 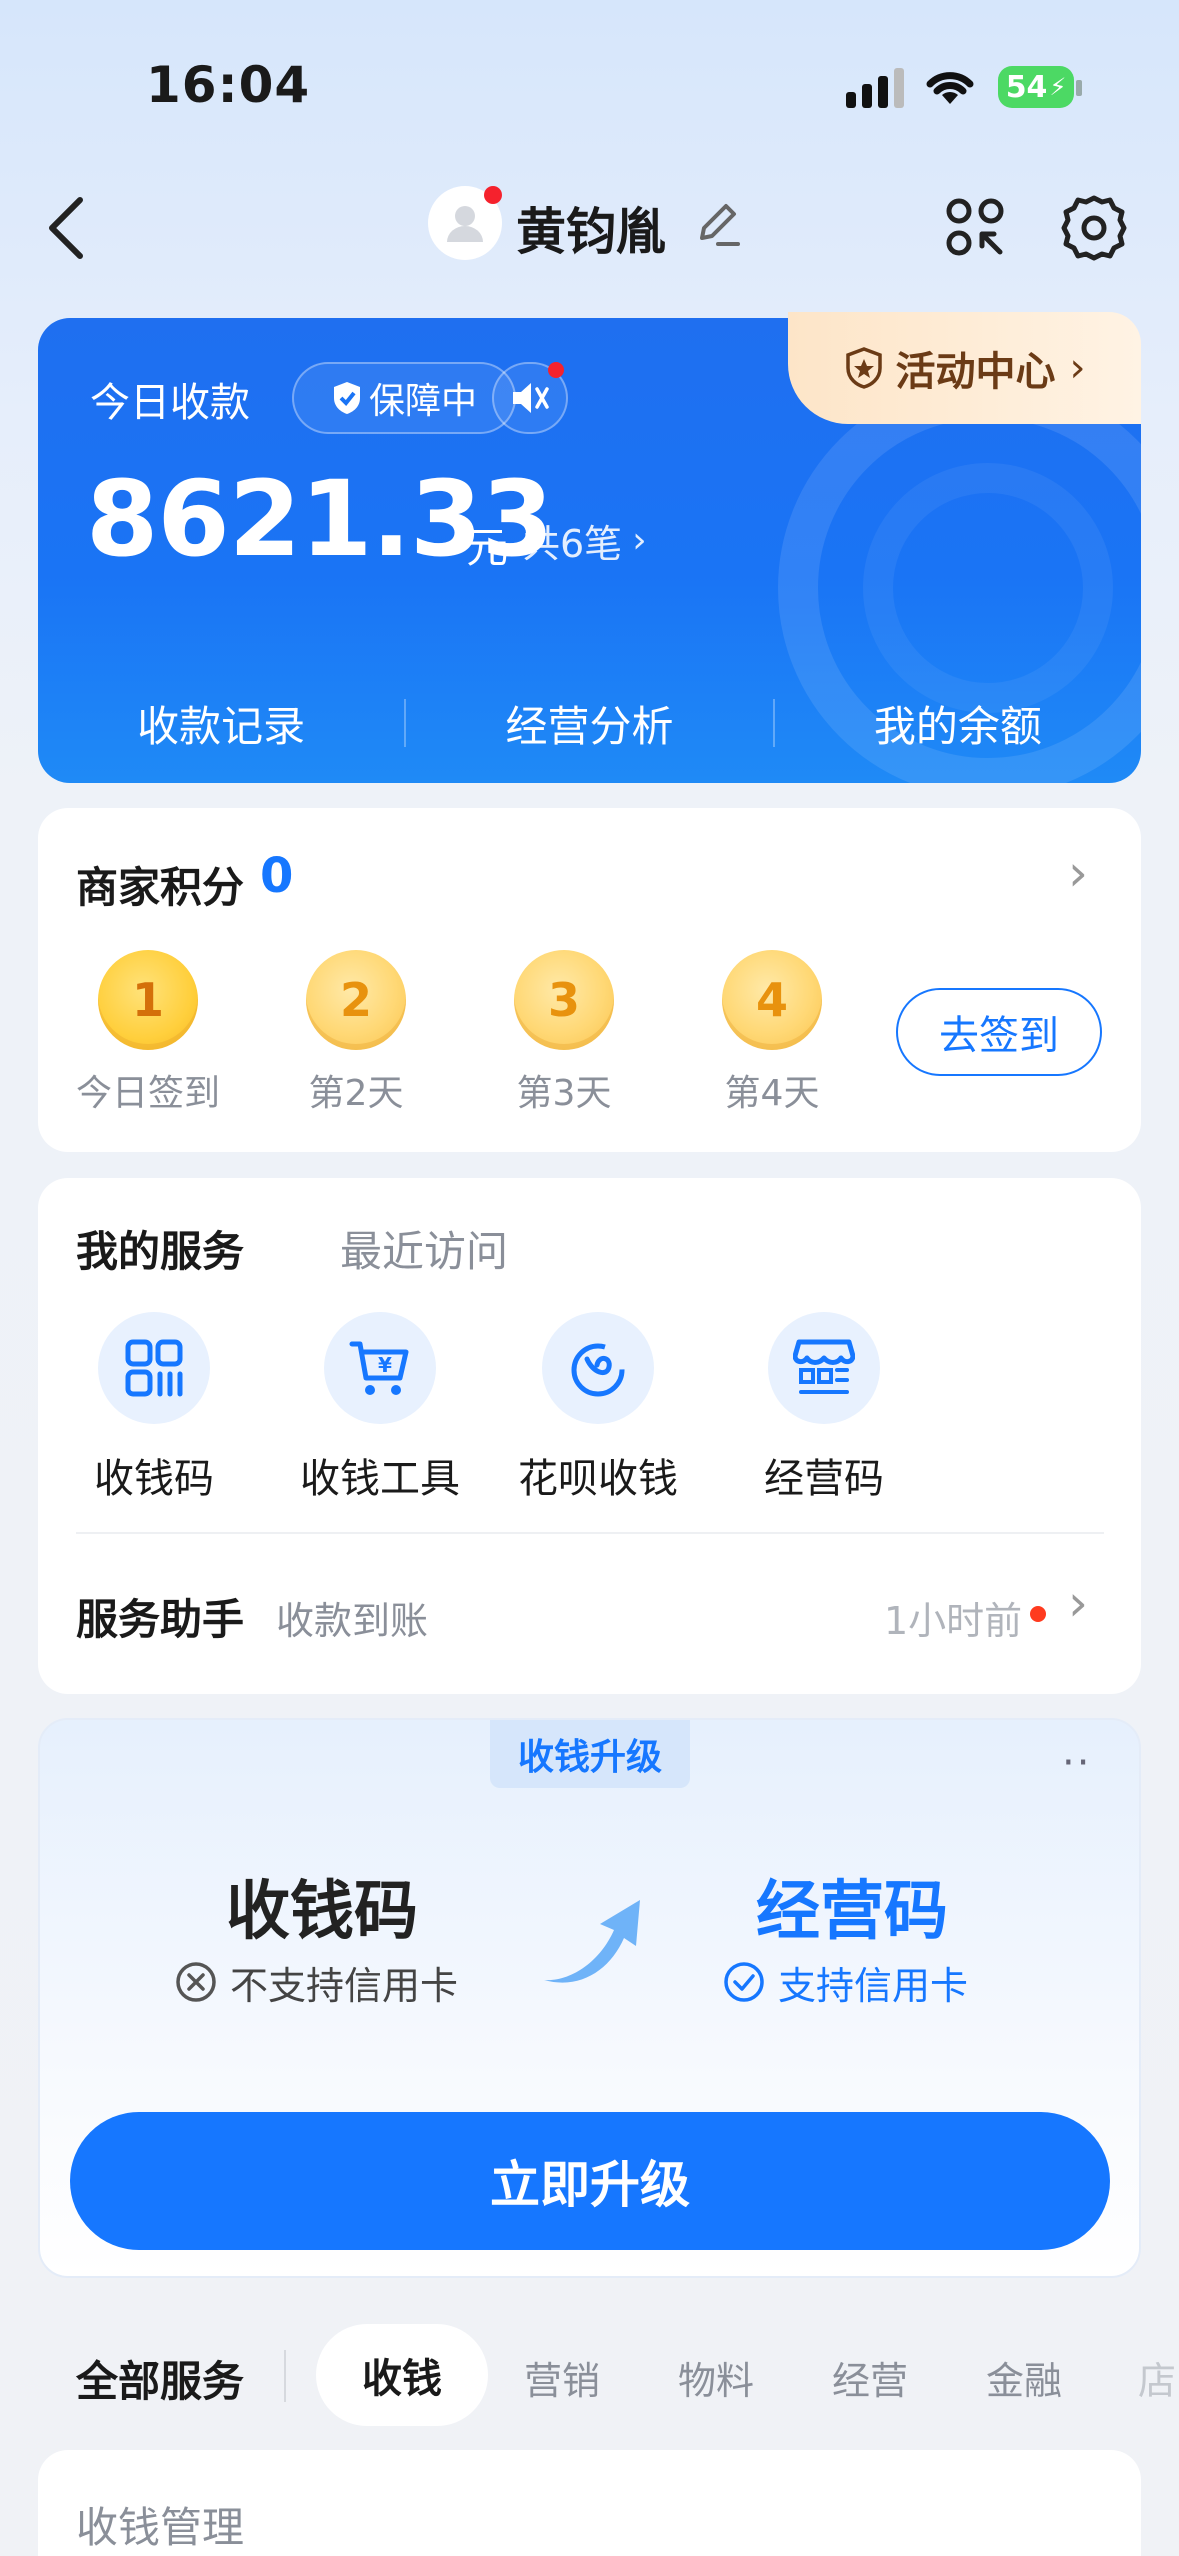 I want to click on qr-code-title: 收钱码, so click(x=322, y=1912).